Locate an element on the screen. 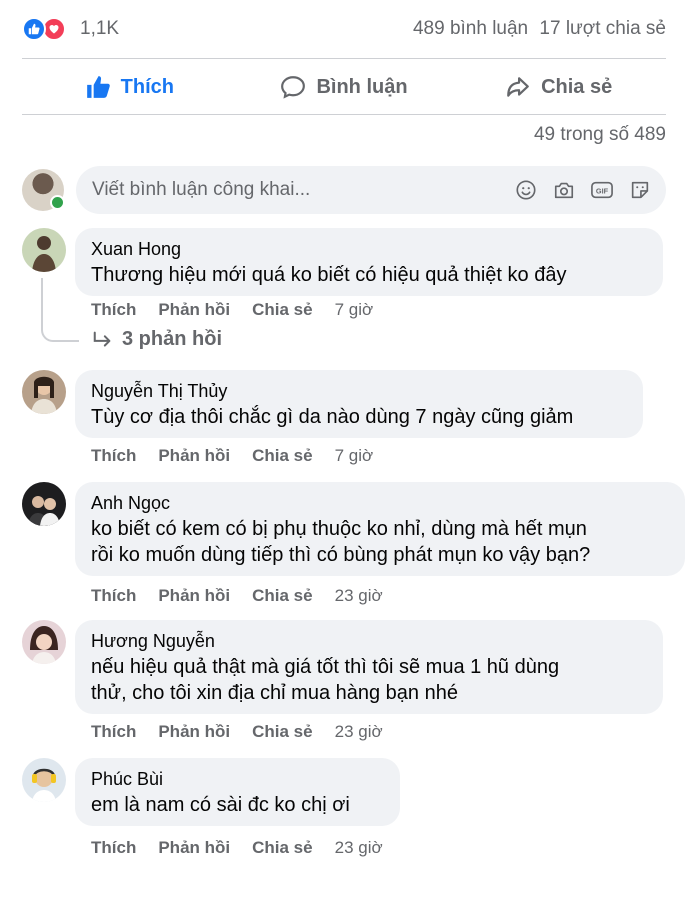 This screenshot has height=897, width=688. comment-composer: Viết bình luận công khai... GIF is located at coordinates (344, 190).